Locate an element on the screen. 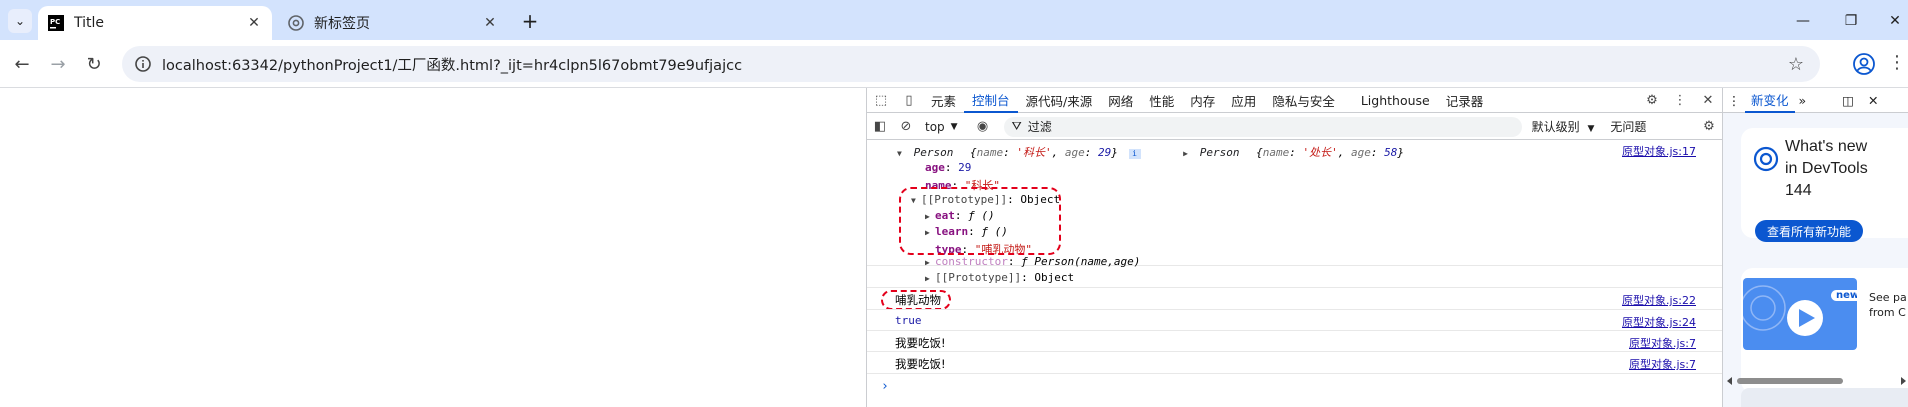 The width and height of the screenshot is (1908, 407). prop-constructor: ▶ constructor: ƒ Person(name,age) is located at coordinates (1032, 261).